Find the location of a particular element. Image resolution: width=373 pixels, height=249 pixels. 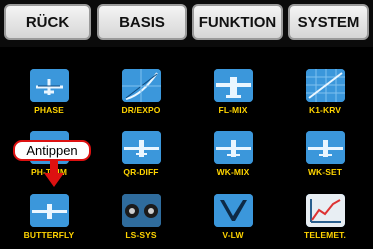

menu-item-dr-expo: DR/EXPO is located at coordinates (141, 92).